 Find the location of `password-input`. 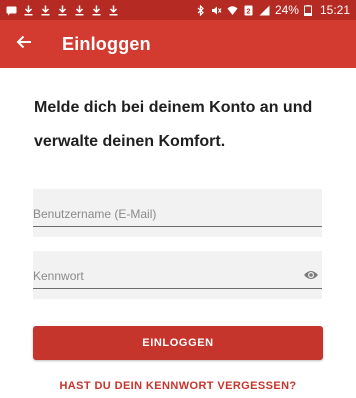

password-input is located at coordinates (163, 276).